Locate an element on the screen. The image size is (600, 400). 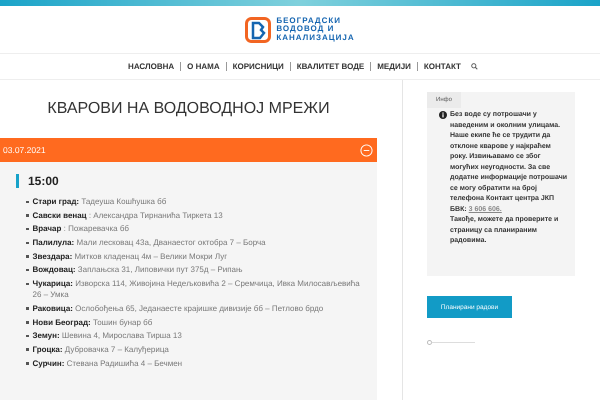
nav-link: О НАМА is located at coordinates (203, 66).